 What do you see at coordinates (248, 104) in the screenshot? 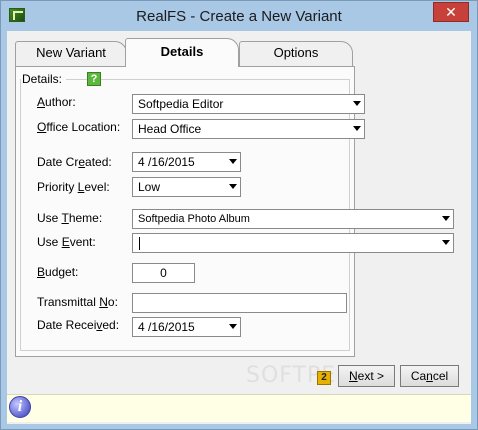
I see `author-select: Softpedia Editor` at bounding box center [248, 104].